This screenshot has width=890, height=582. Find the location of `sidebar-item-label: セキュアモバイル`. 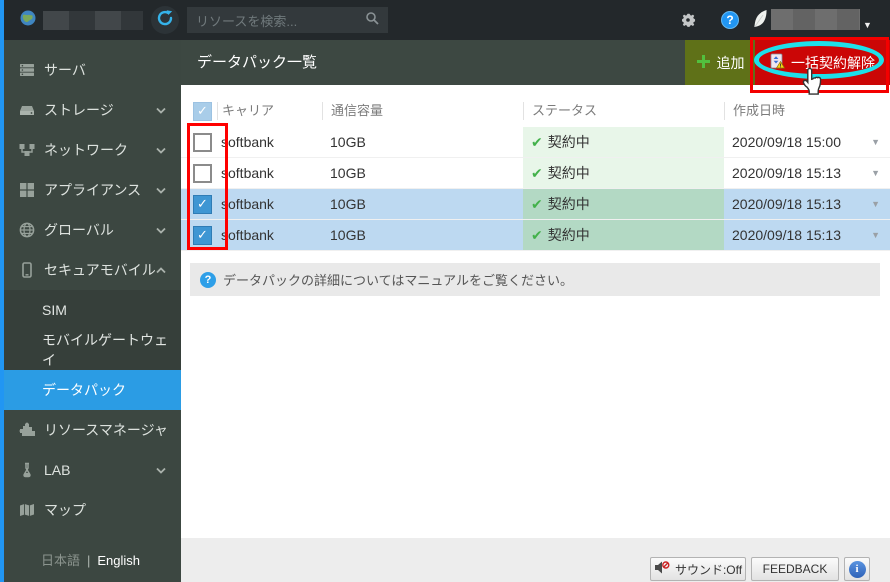

sidebar-item-label: セキュアモバイル is located at coordinates (100, 270).